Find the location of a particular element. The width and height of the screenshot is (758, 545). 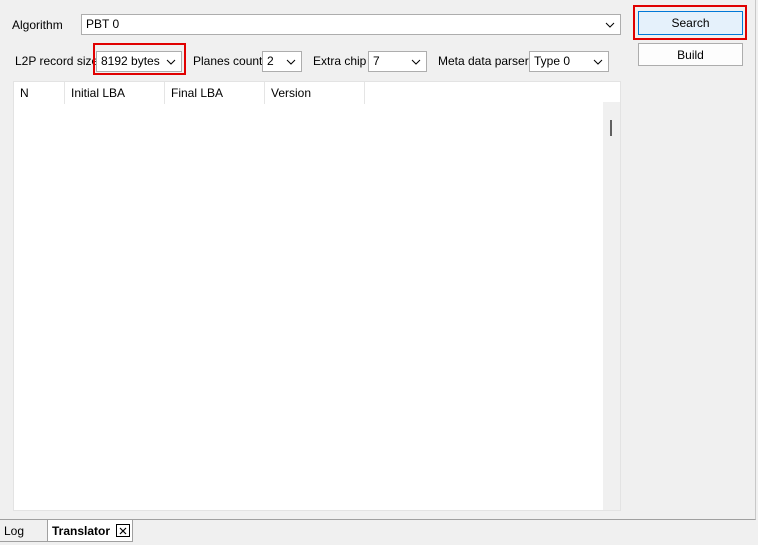

column-header-n: N is located at coordinates (39, 93).